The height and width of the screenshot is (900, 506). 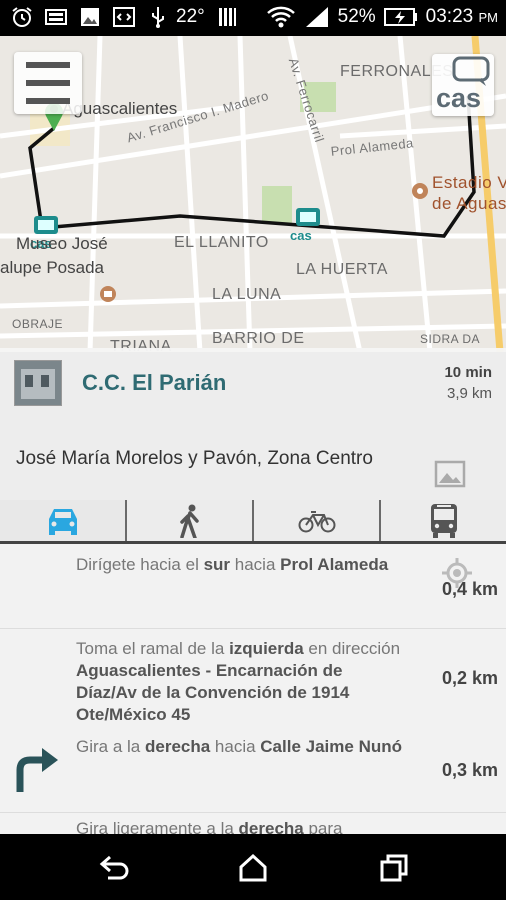 I want to click on status-bar: 22° 52% 03:23 PM, so click(x=253, y=18).